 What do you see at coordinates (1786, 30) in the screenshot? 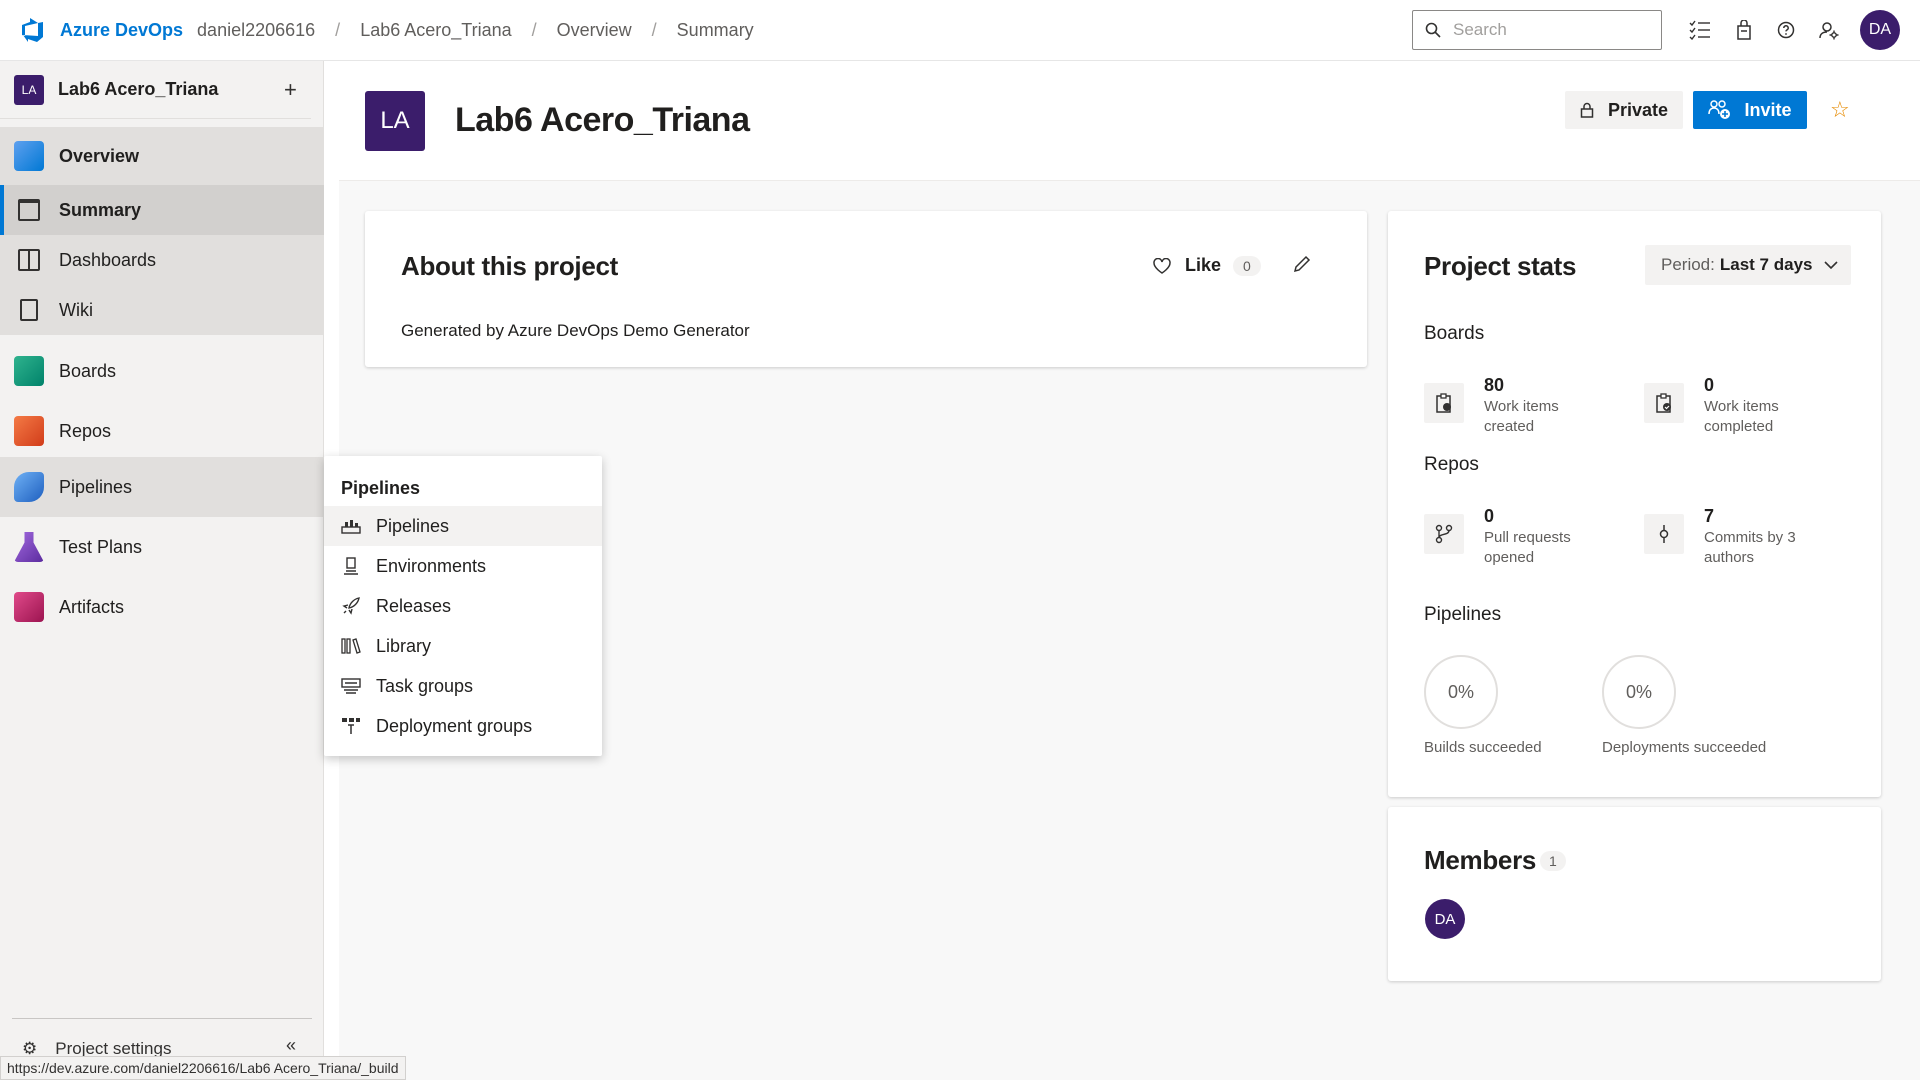
I see `help-icon` at bounding box center [1786, 30].